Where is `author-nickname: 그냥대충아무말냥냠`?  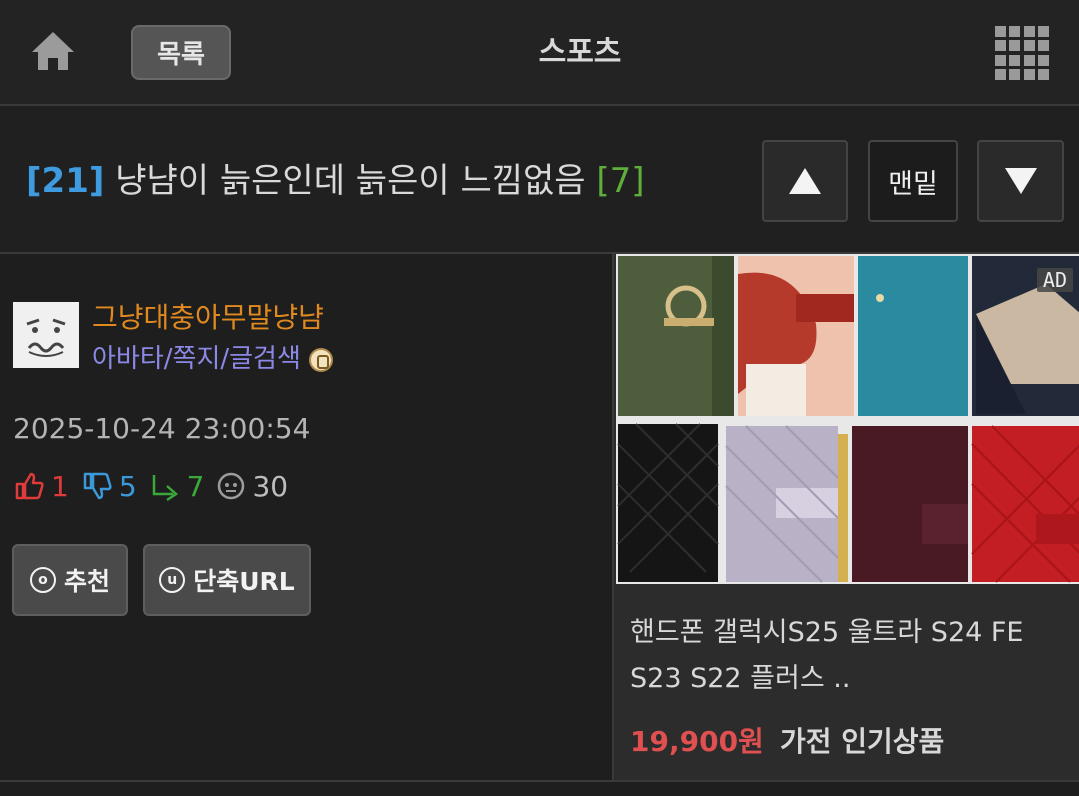 author-nickname: 그냥대충아무말냥냠 is located at coordinates (208, 316).